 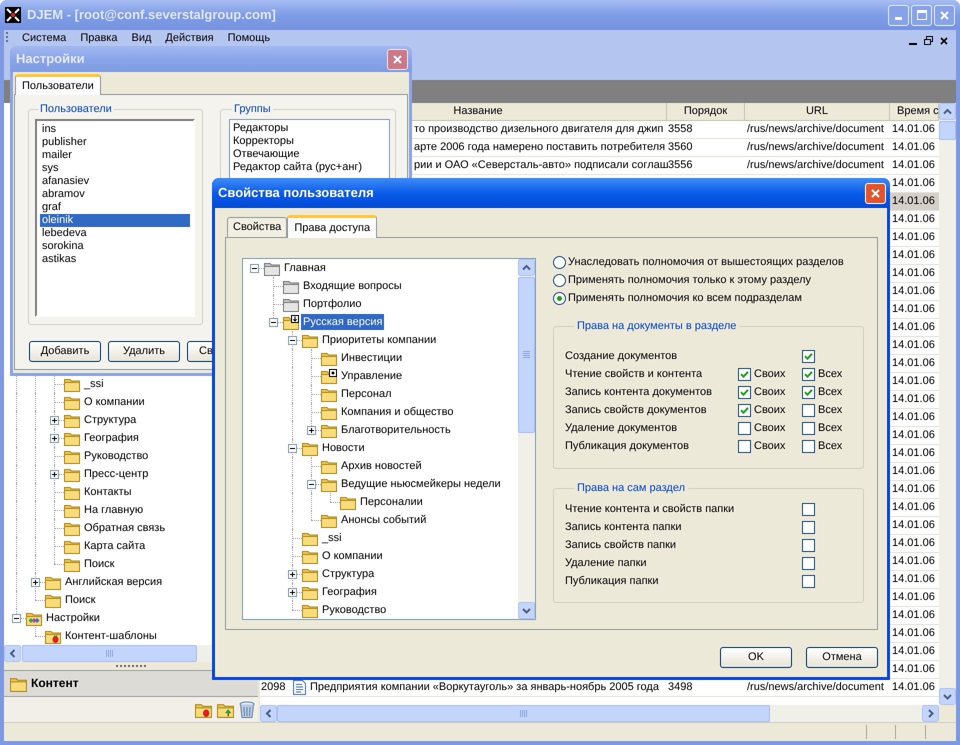 What do you see at coordinates (354, 610) in the screenshot?
I see `tree-item: Руководство` at bounding box center [354, 610].